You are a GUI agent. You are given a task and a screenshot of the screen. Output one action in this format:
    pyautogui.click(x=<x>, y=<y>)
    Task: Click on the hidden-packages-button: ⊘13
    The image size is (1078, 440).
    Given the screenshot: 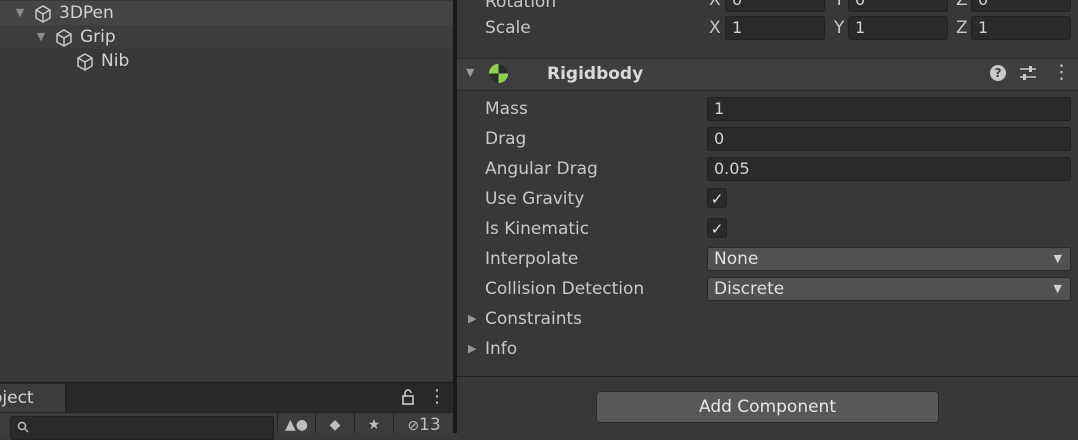 What is the action you would take?
    pyautogui.click(x=423, y=424)
    